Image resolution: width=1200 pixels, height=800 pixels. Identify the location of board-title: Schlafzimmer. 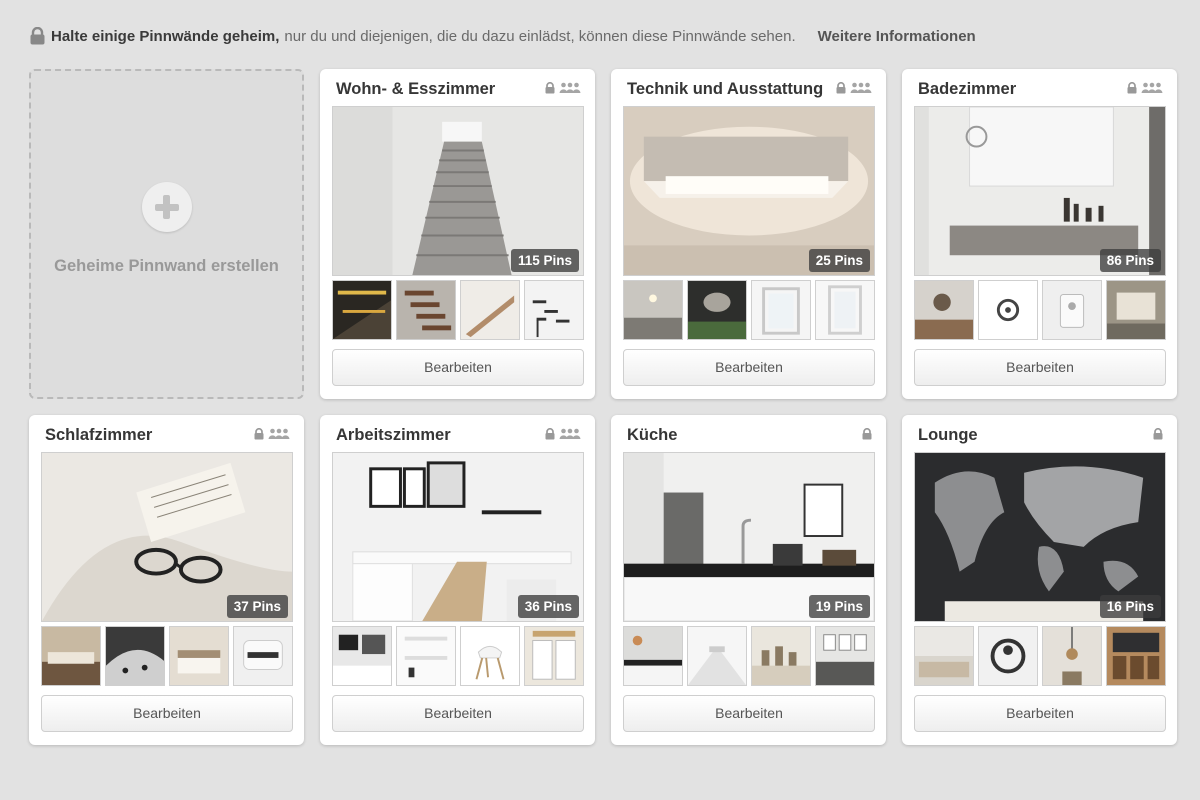
(98, 435).